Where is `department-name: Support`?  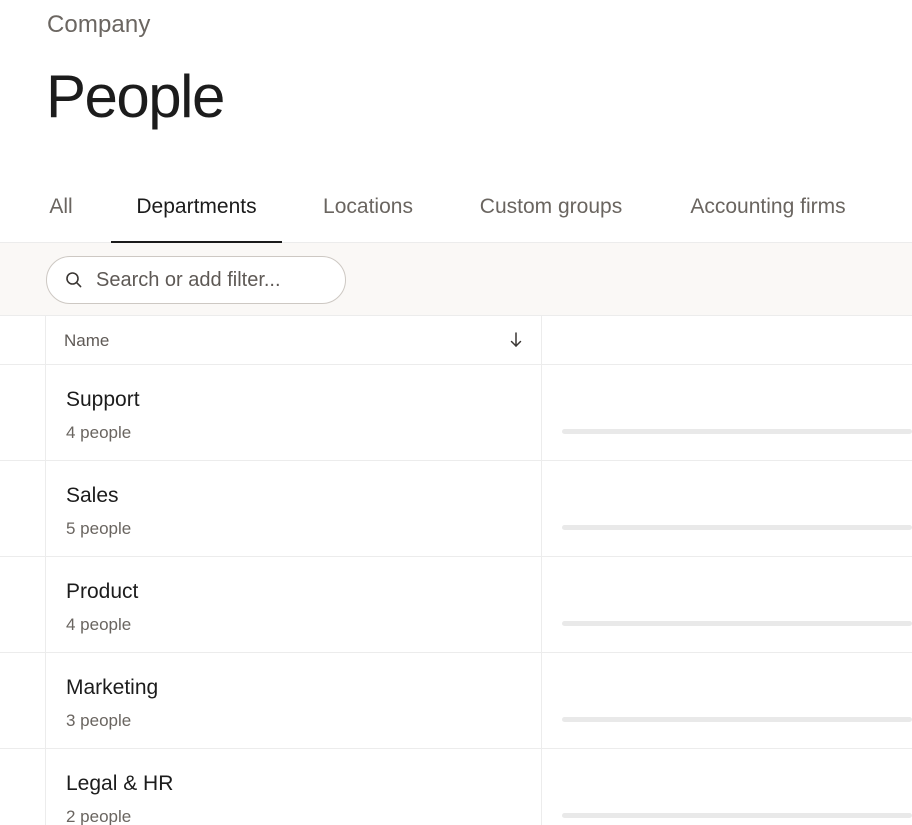
department-name: Support is located at coordinates (103, 399).